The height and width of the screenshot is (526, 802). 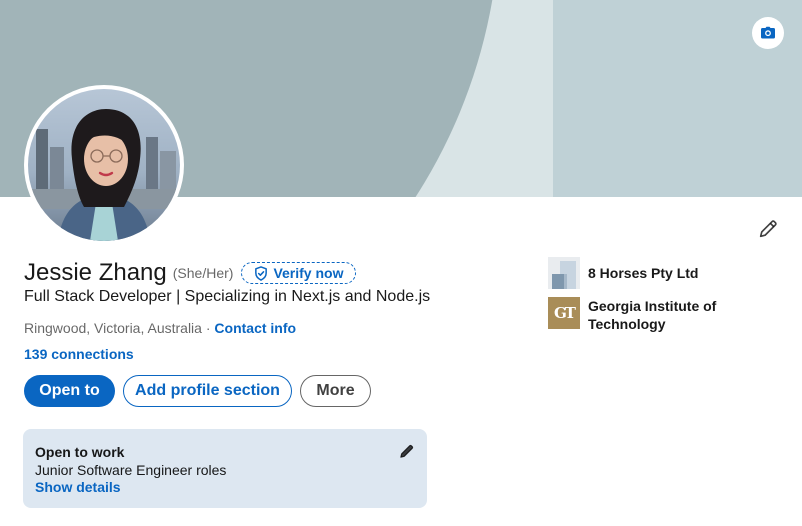 I want to click on verify-now-label: Verify now, so click(x=308, y=273).